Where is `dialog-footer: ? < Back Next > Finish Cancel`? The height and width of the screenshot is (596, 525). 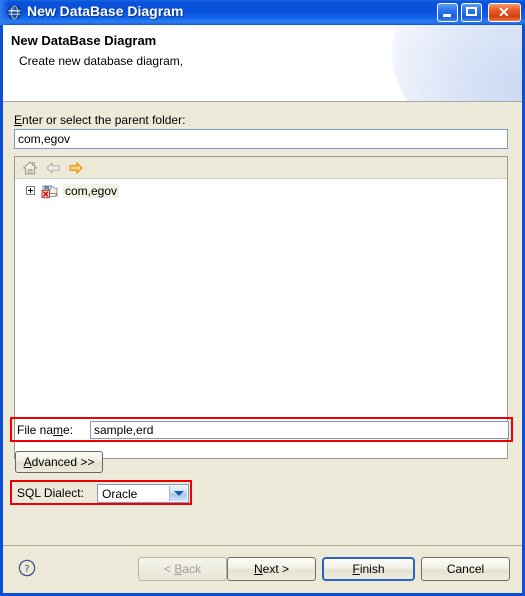
dialog-footer: ? < Back Next > Finish Cancel is located at coordinates (262, 569).